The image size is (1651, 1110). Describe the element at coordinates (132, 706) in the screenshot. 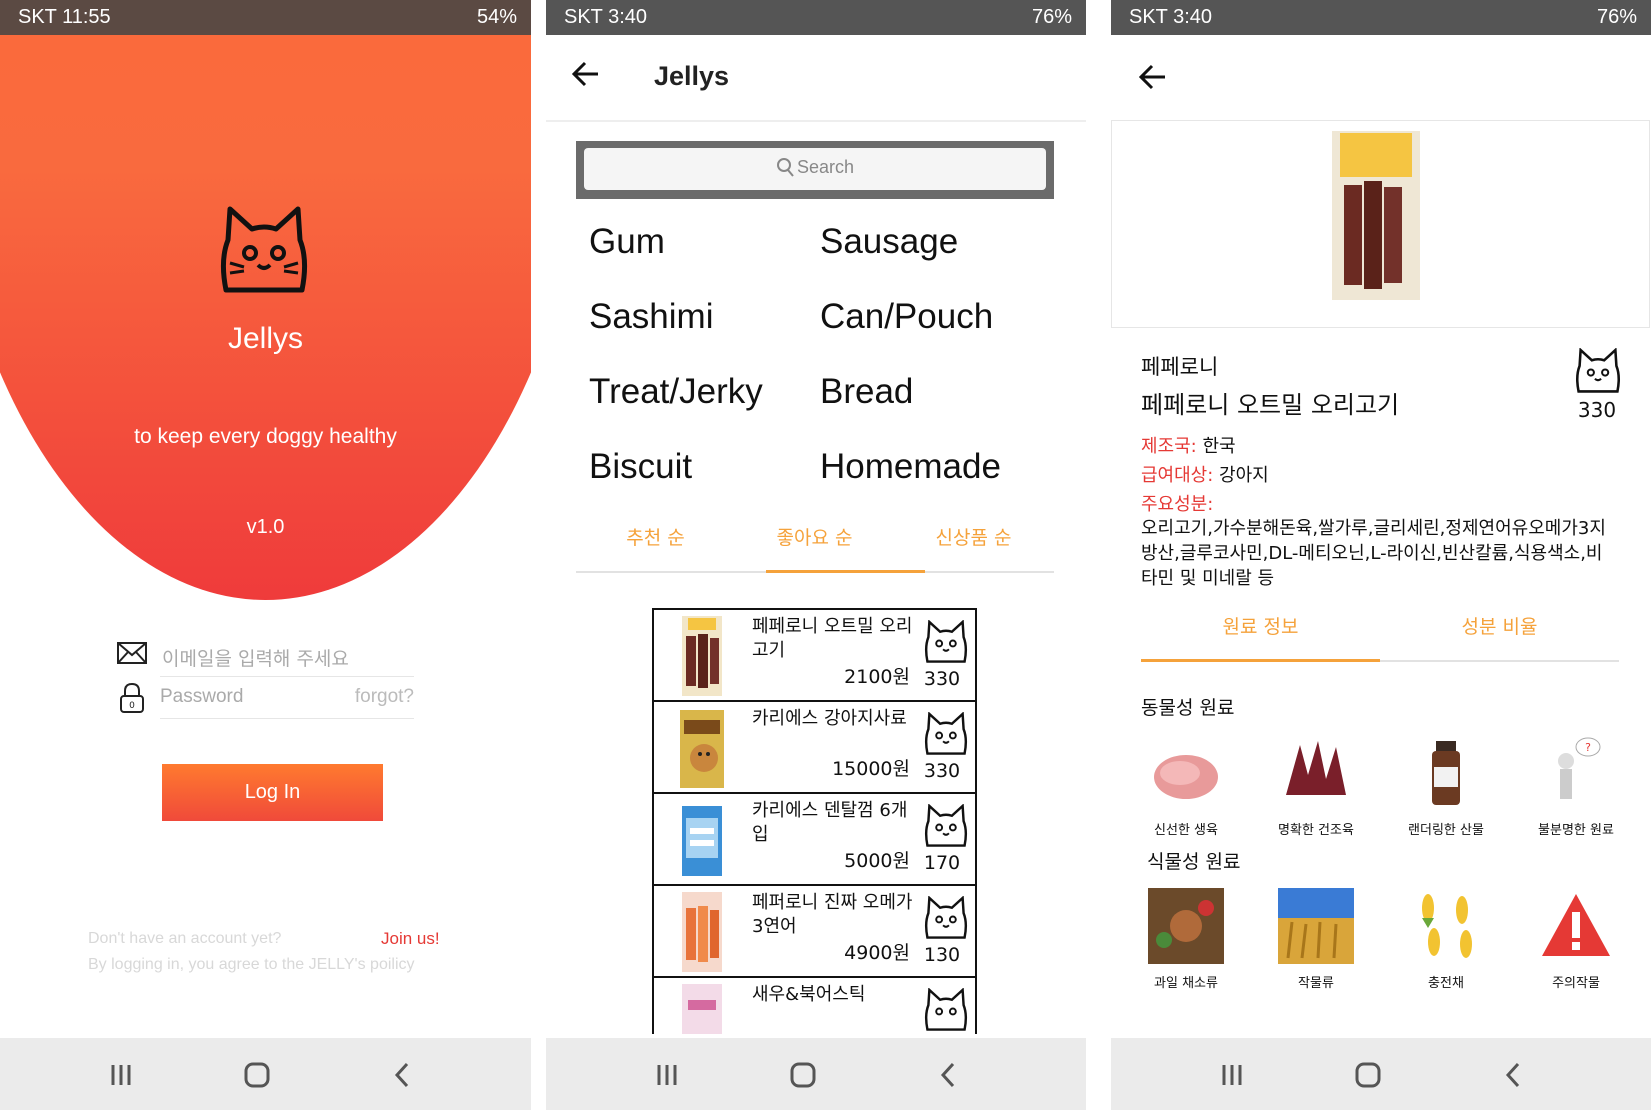

I see `svg-text: 0` at that location.